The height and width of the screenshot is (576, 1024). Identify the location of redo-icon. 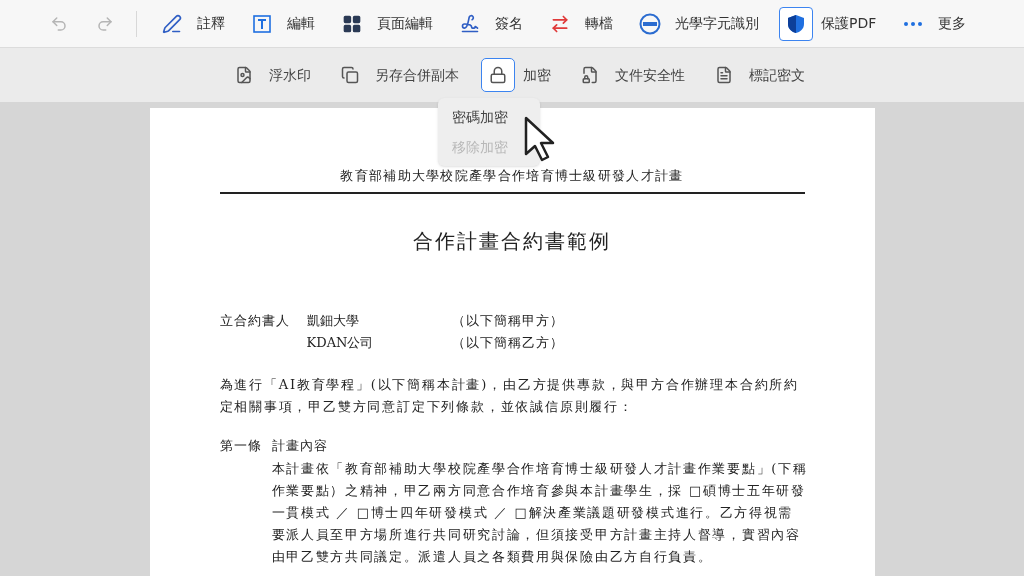
(105, 23).